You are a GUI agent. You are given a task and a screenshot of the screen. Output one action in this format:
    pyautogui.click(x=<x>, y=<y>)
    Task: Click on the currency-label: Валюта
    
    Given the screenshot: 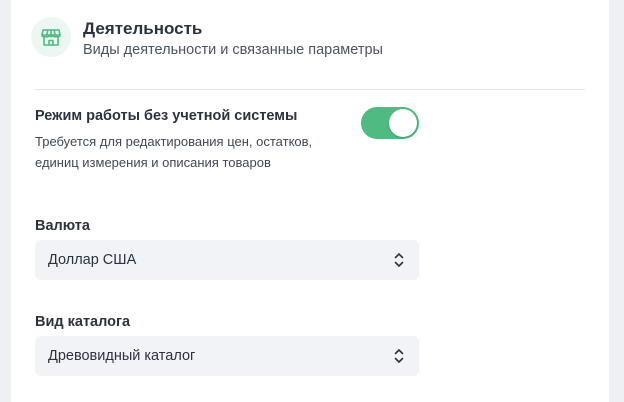 What is the action you would take?
    pyautogui.click(x=62, y=226)
    